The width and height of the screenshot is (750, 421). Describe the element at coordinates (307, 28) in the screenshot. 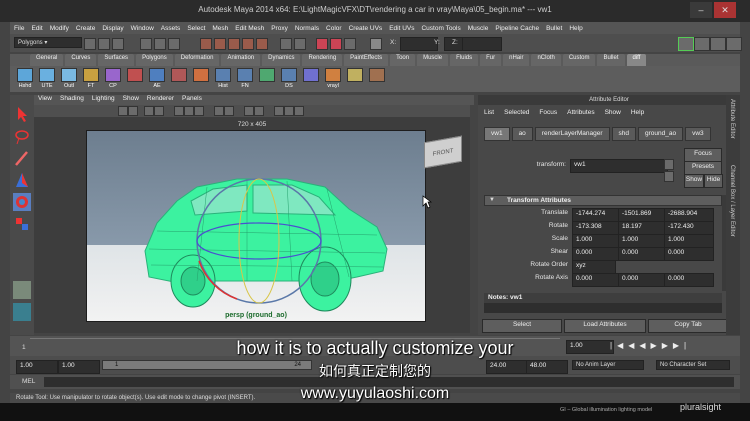

I see `menu-normals: Normals` at that location.